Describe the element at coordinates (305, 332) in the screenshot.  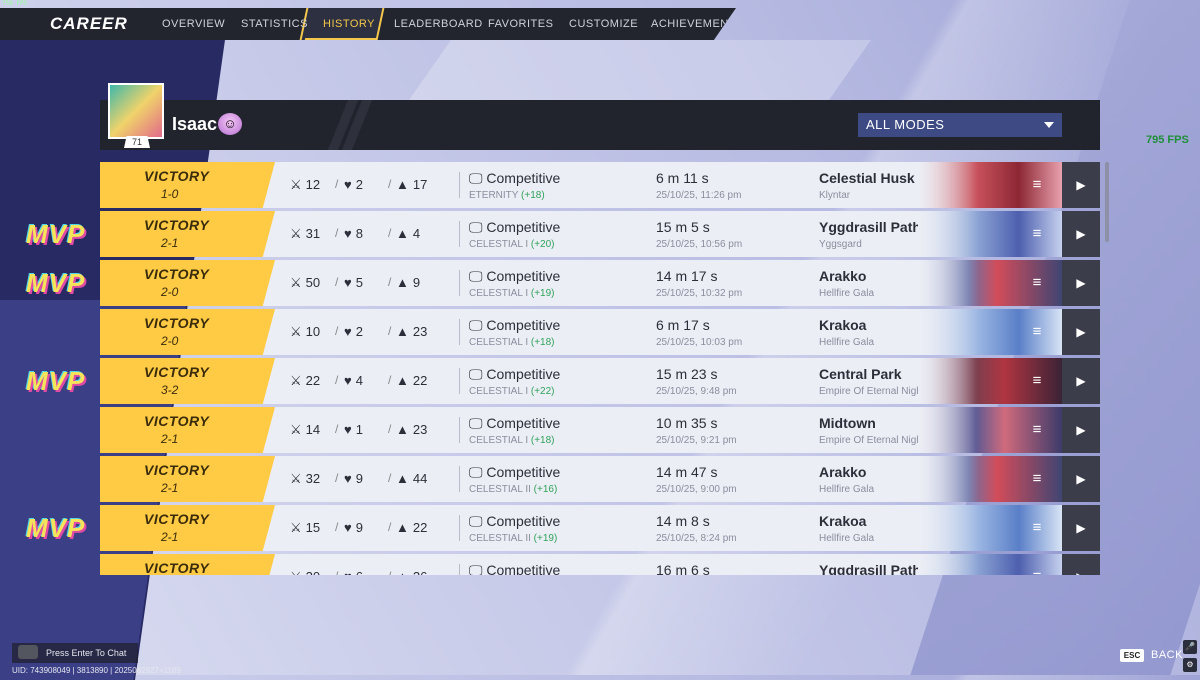
I see `kills-stat: ⚔ 10` at that location.